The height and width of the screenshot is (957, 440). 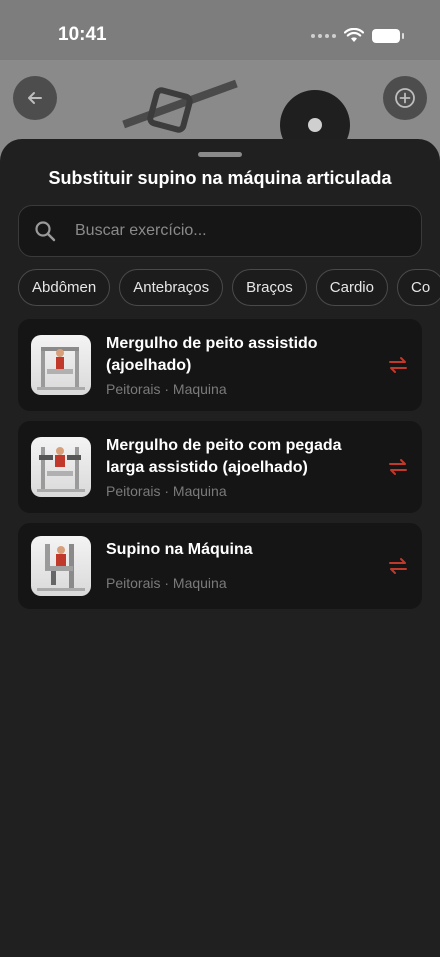 What do you see at coordinates (220, 154) in the screenshot?
I see `sheet-grabber` at bounding box center [220, 154].